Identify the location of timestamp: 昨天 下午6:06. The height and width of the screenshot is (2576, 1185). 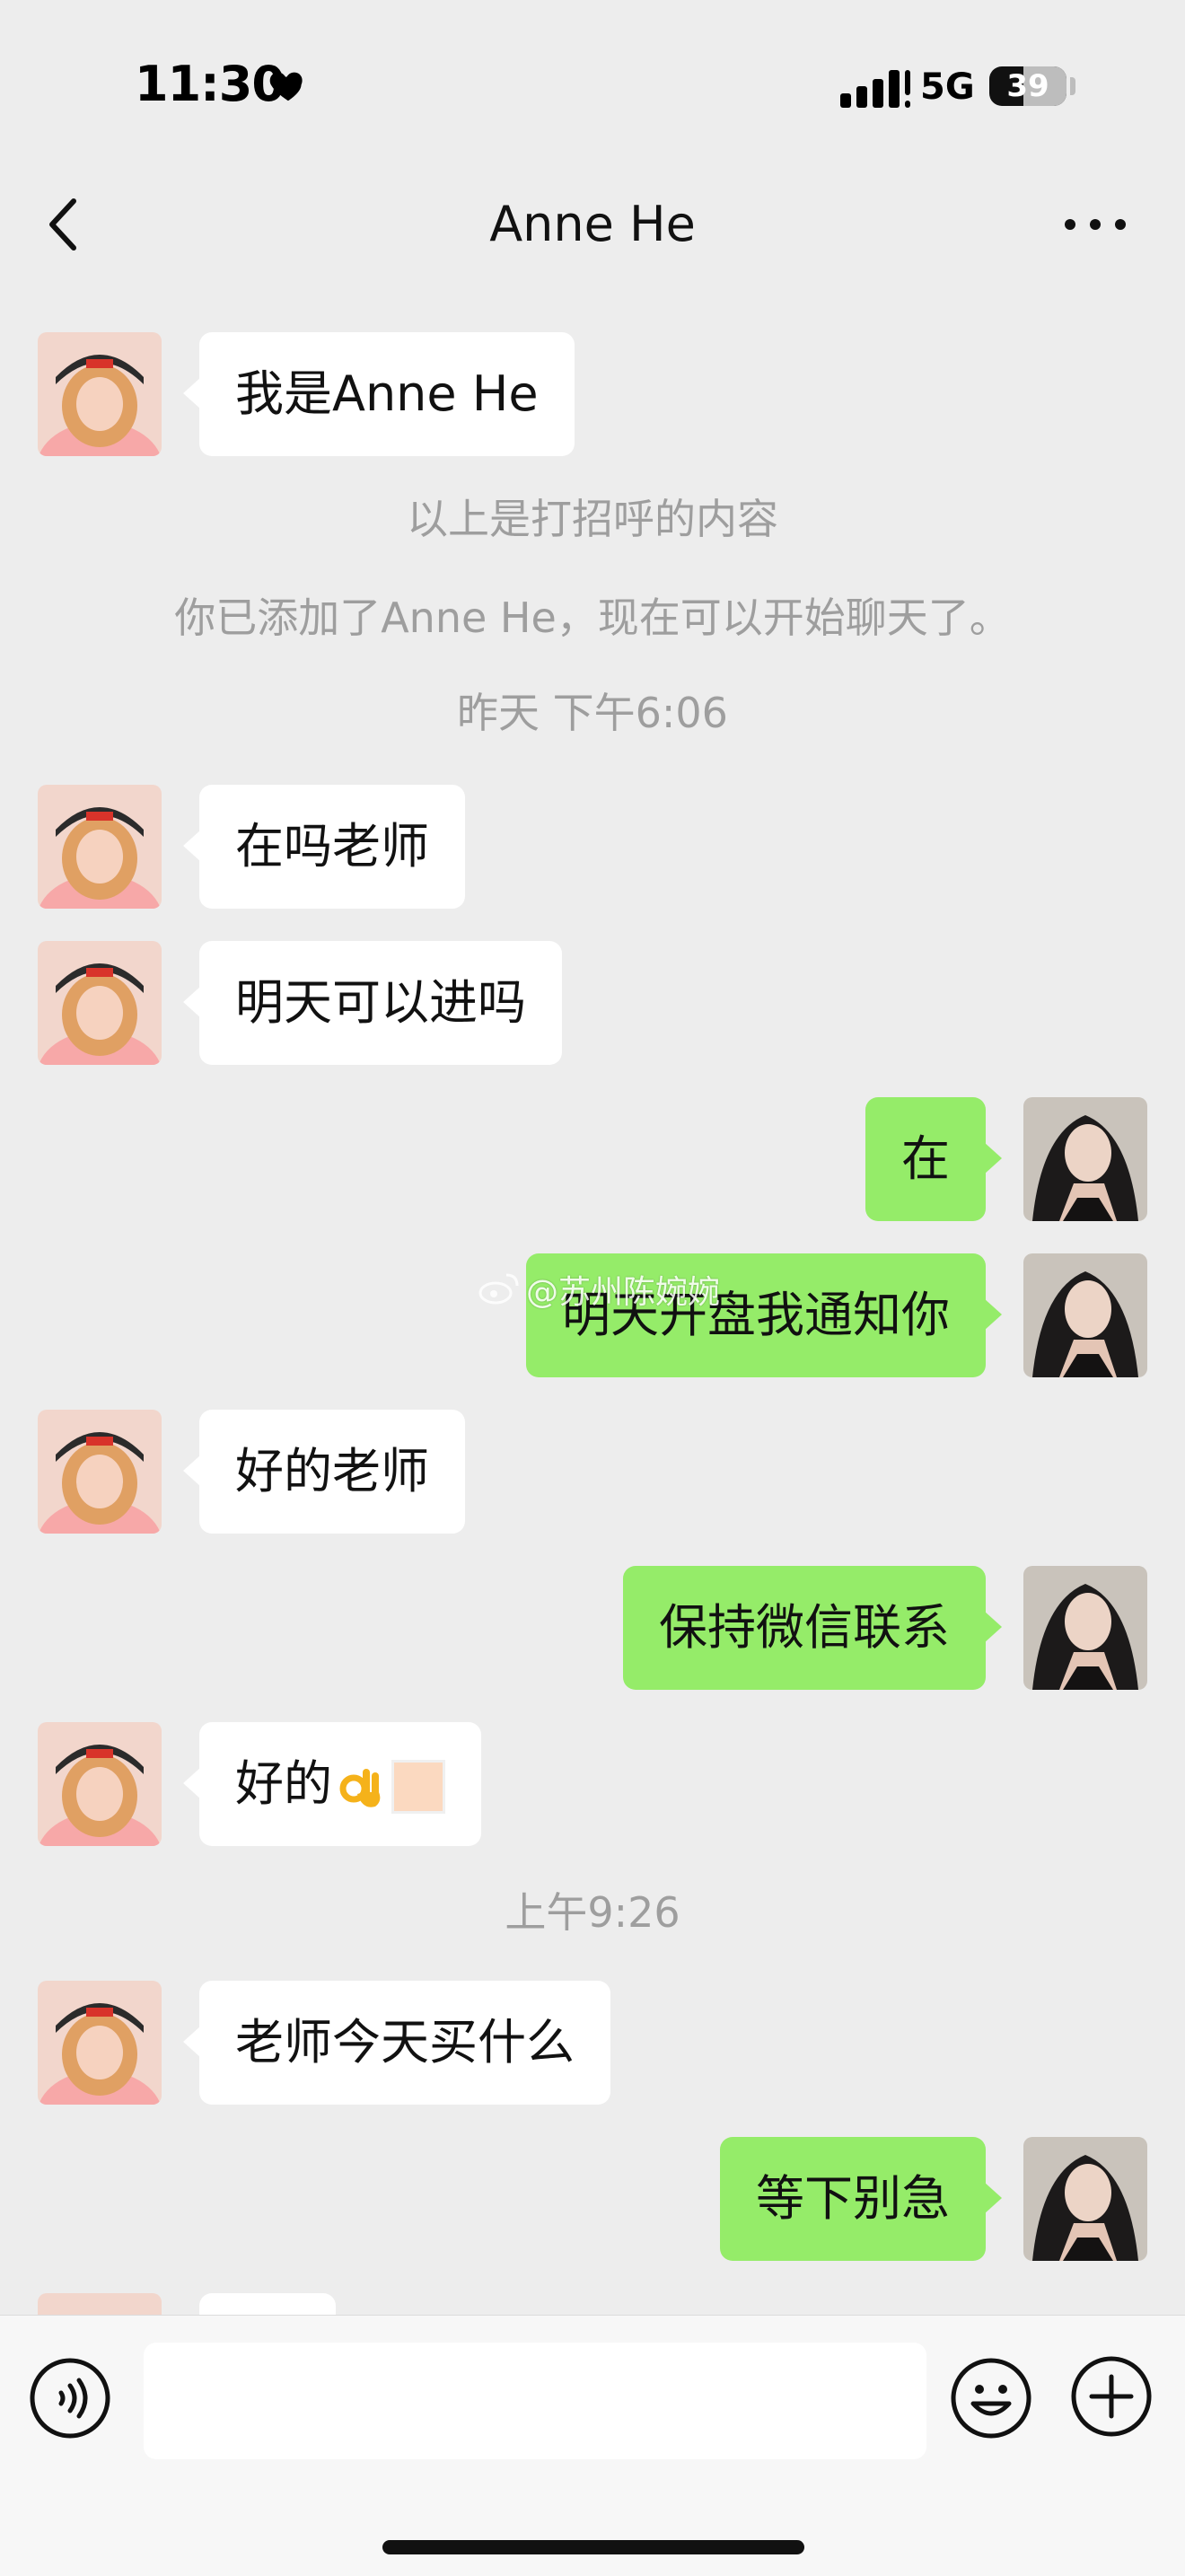
(592, 713).